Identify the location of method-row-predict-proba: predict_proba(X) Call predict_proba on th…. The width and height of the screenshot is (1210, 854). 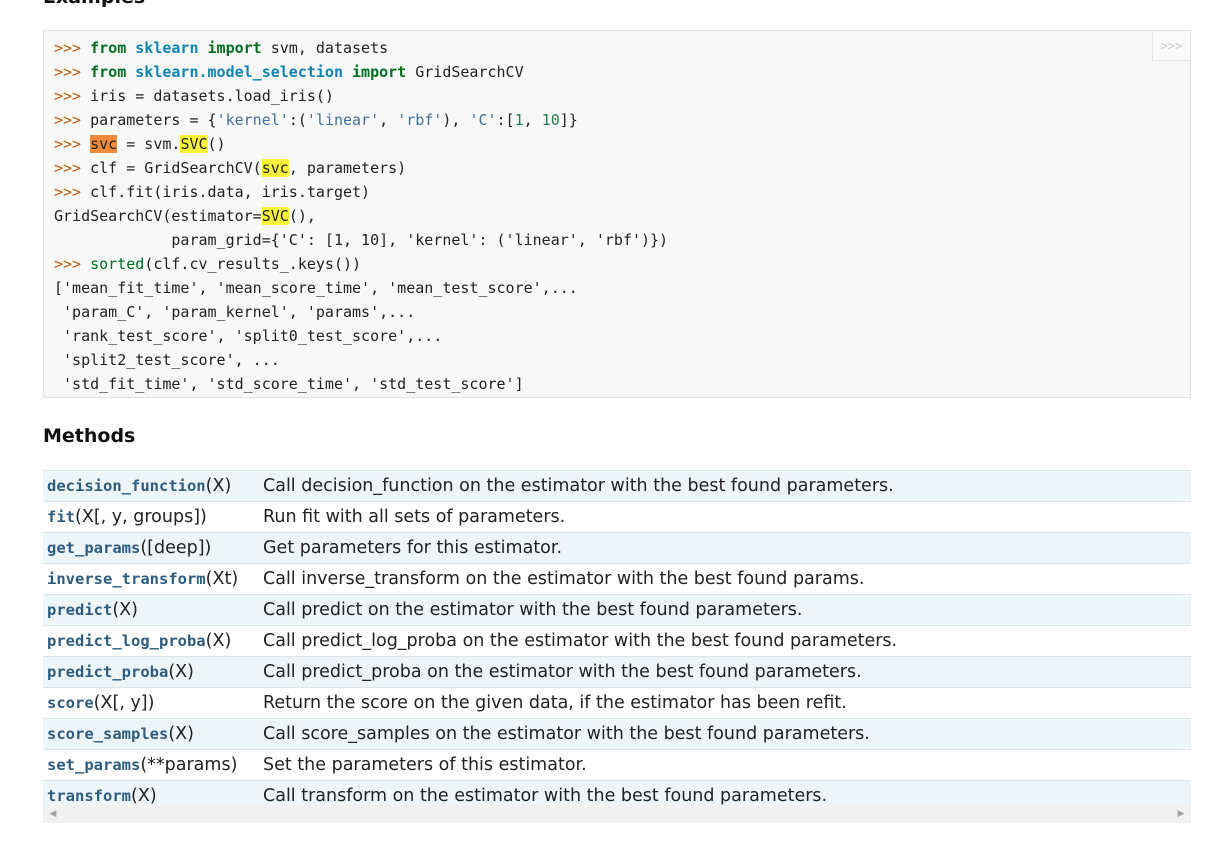
(617, 672).